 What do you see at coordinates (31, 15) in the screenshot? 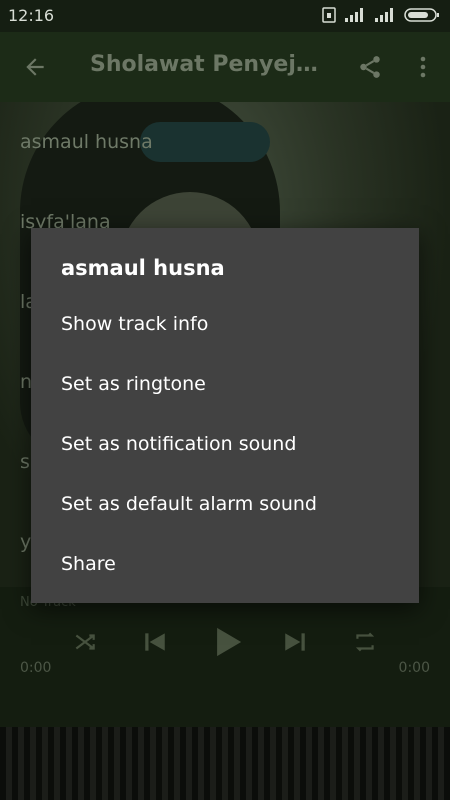
I see `status-time: 12:16` at bounding box center [31, 15].